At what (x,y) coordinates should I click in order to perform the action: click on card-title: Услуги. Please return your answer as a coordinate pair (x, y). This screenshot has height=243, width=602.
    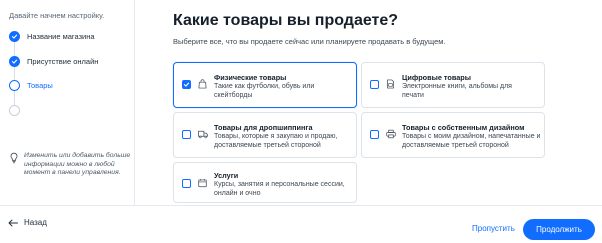
    Looking at the image, I should click on (226, 175).